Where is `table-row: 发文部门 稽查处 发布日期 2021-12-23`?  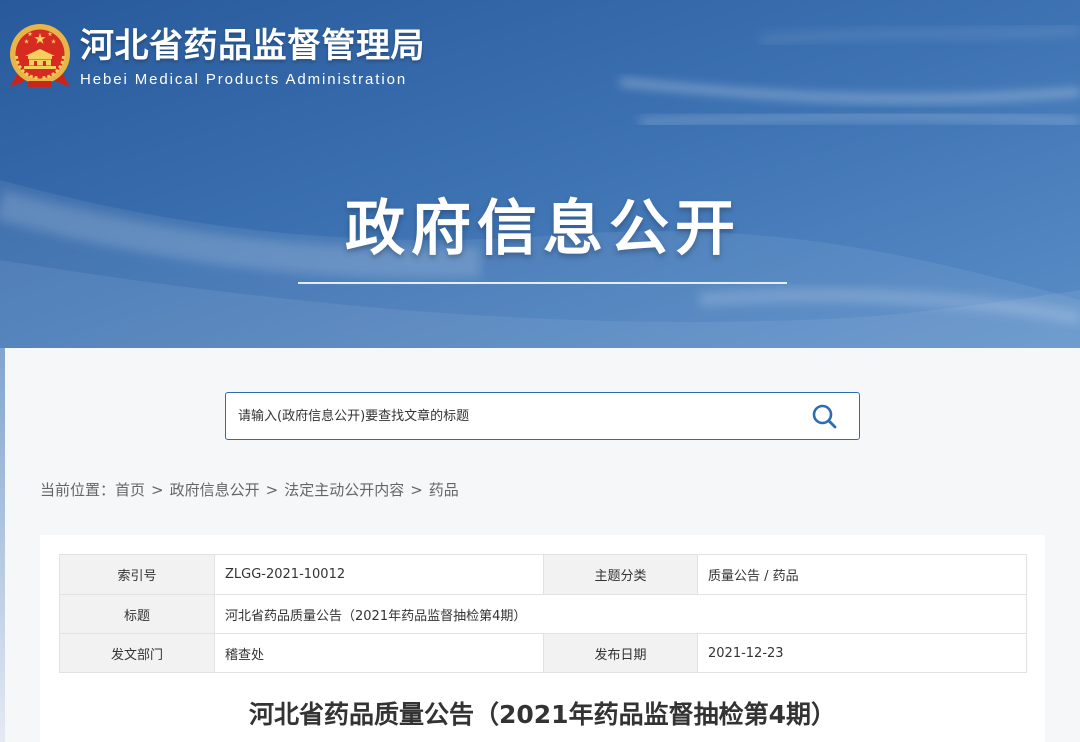
table-row: 发文部门 稽查处 发布日期 2021-12-23 is located at coordinates (543, 653).